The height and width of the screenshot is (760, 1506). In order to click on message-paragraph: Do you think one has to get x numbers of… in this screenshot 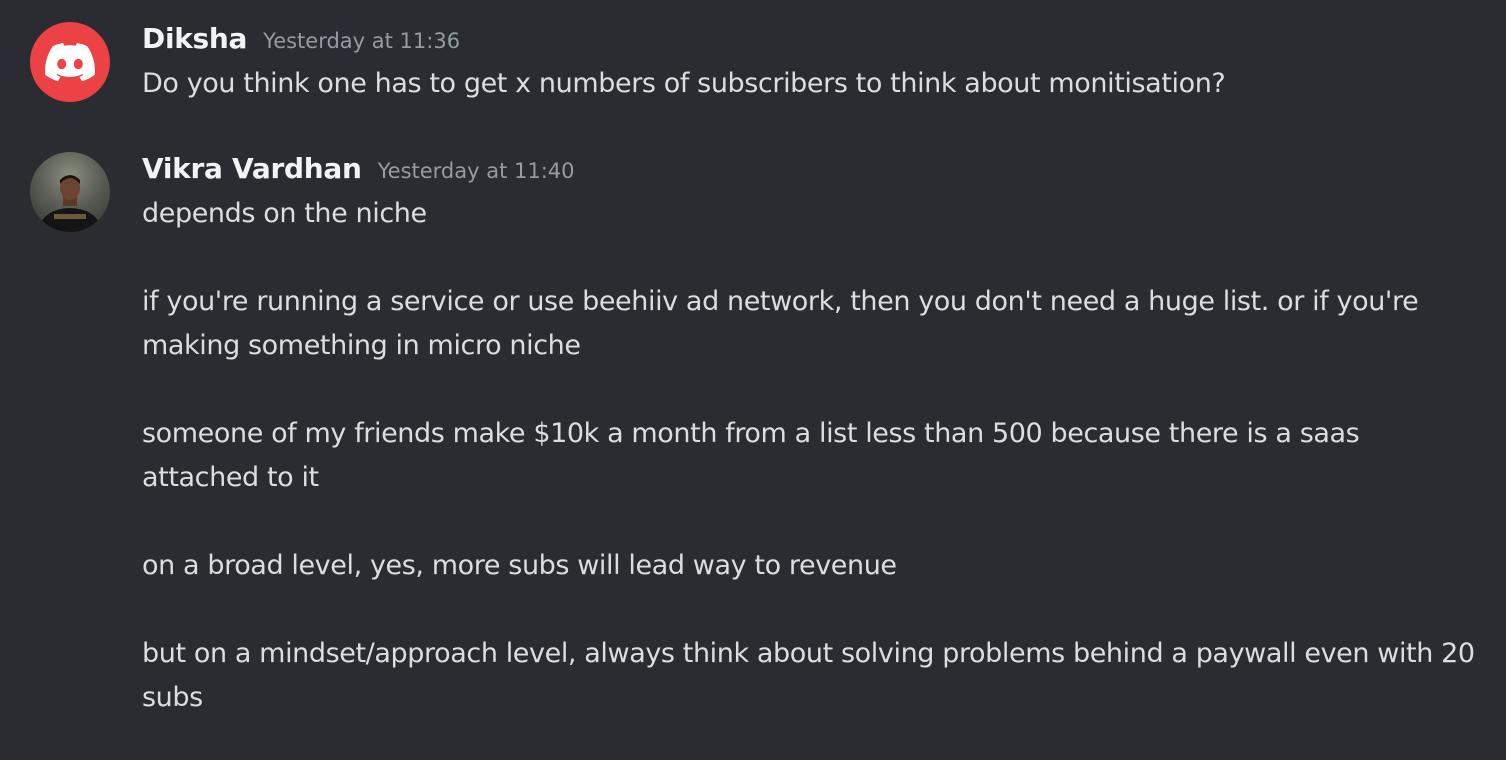, I will do `click(684, 83)`.